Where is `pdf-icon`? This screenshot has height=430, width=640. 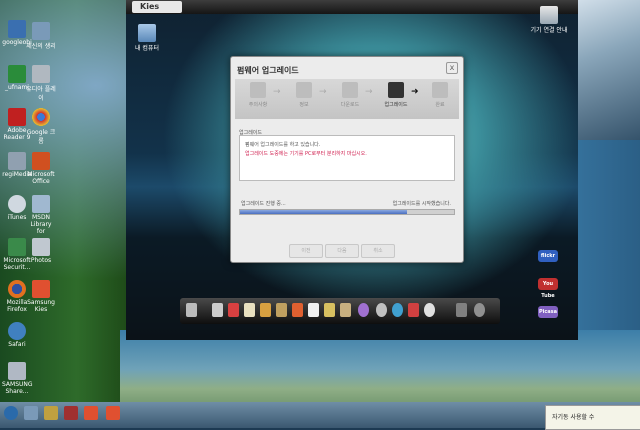 pdf-icon is located at coordinates (17, 117).